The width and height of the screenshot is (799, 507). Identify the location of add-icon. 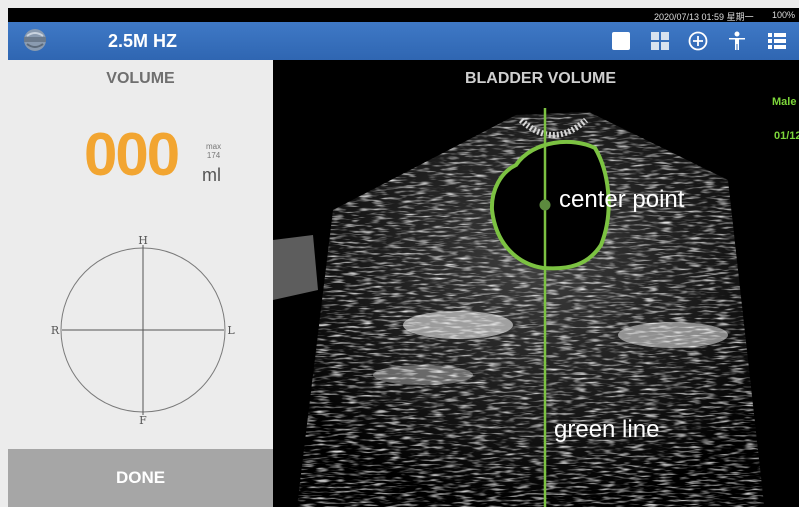
(698, 41).